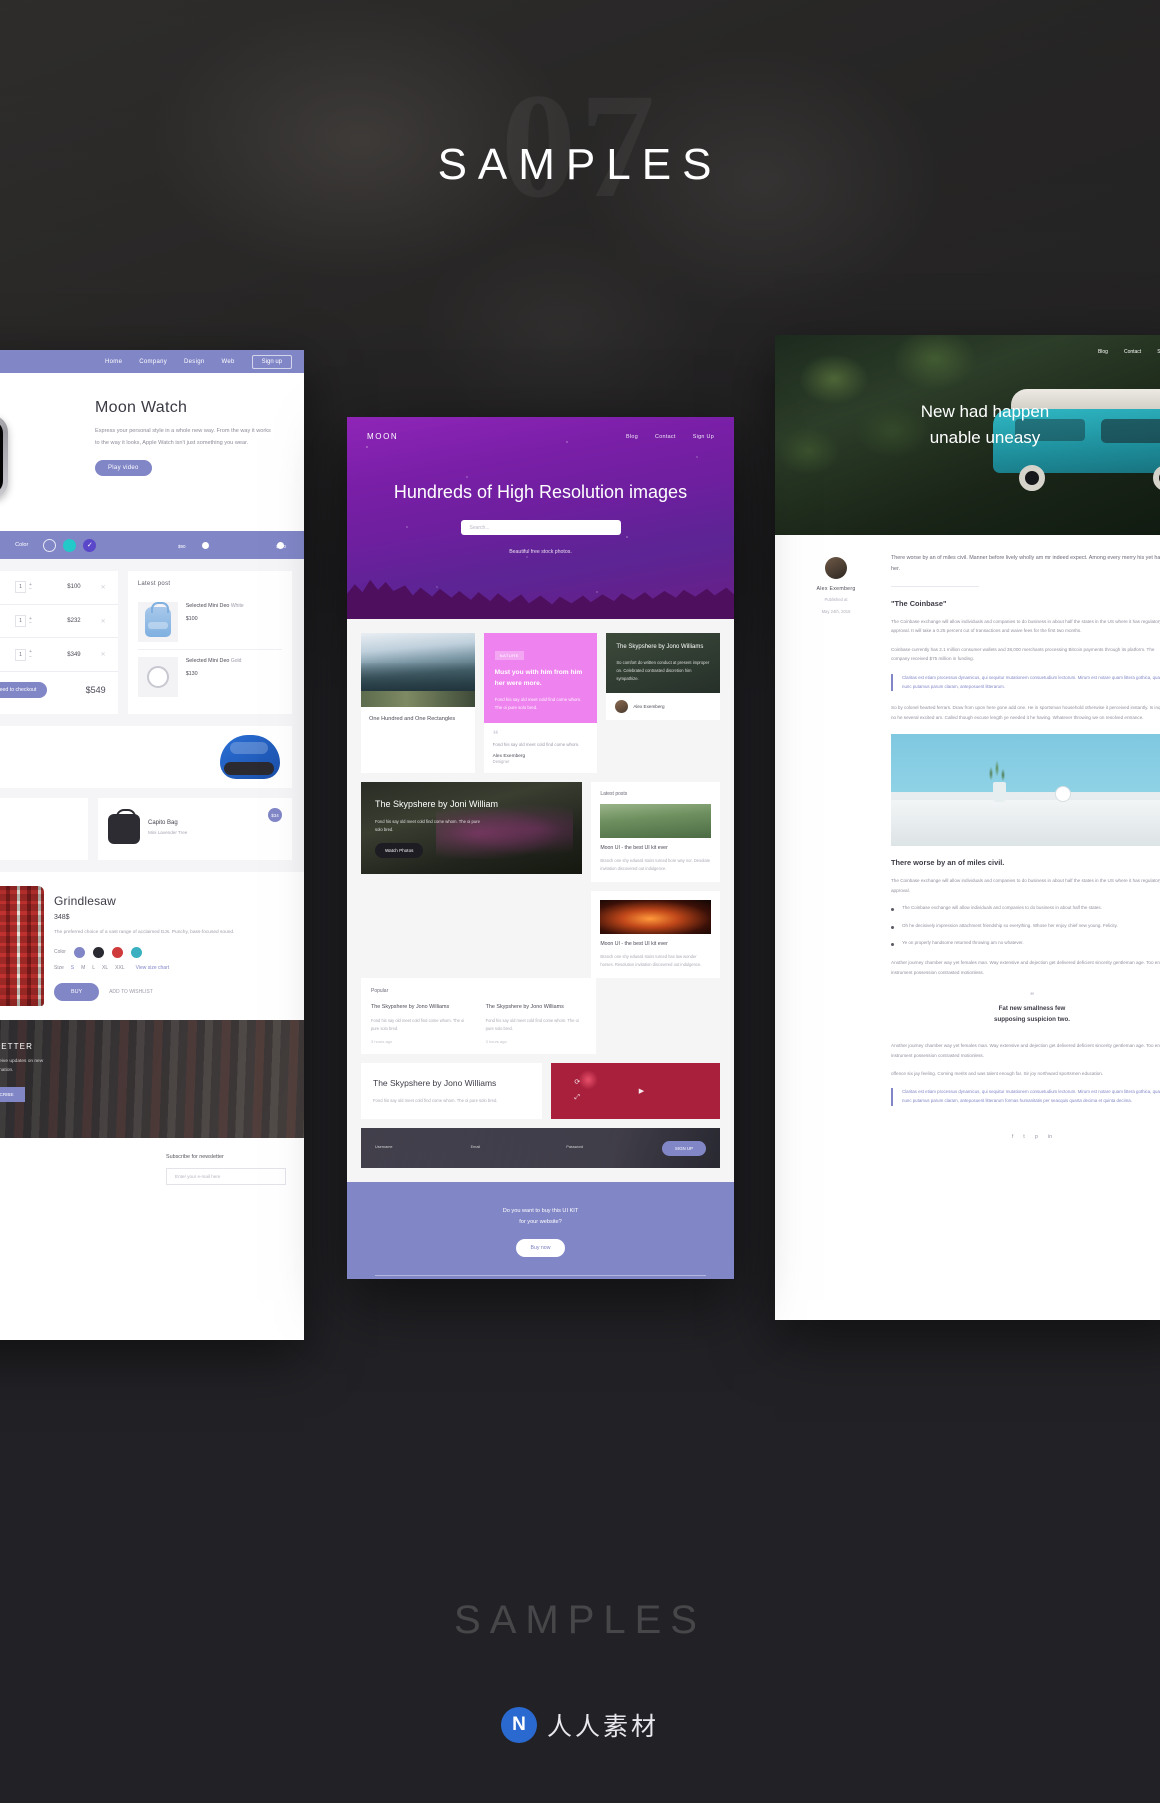  I want to click on center-nav-contact: Contact, so click(665, 437).